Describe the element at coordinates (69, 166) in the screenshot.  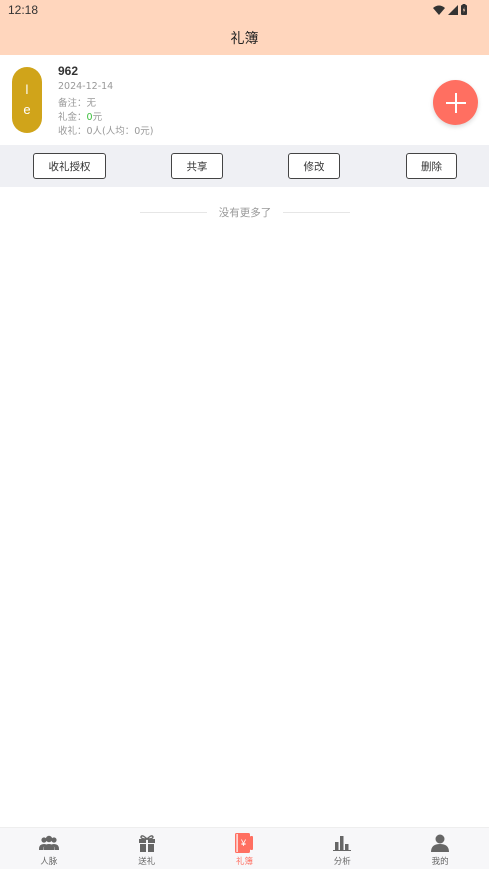
I see `authorize-button: 收礼授权` at that location.